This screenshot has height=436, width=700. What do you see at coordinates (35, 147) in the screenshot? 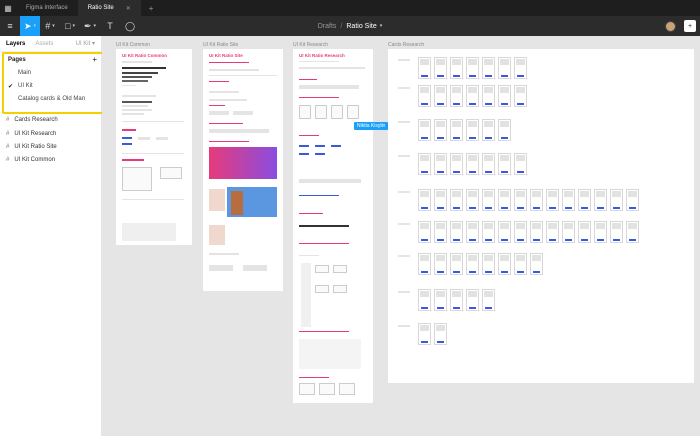
I see `layer-label: UI Kit Ratio Site` at bounding box center [35, 147].